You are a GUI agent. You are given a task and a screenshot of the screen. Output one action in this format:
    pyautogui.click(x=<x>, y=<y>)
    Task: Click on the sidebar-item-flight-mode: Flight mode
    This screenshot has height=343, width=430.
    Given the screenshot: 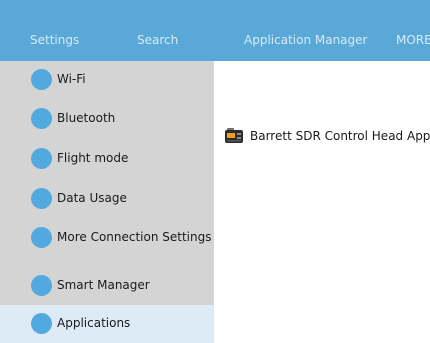 What is the action you would take?
    pyautogui.click(x=107, y=159)
    